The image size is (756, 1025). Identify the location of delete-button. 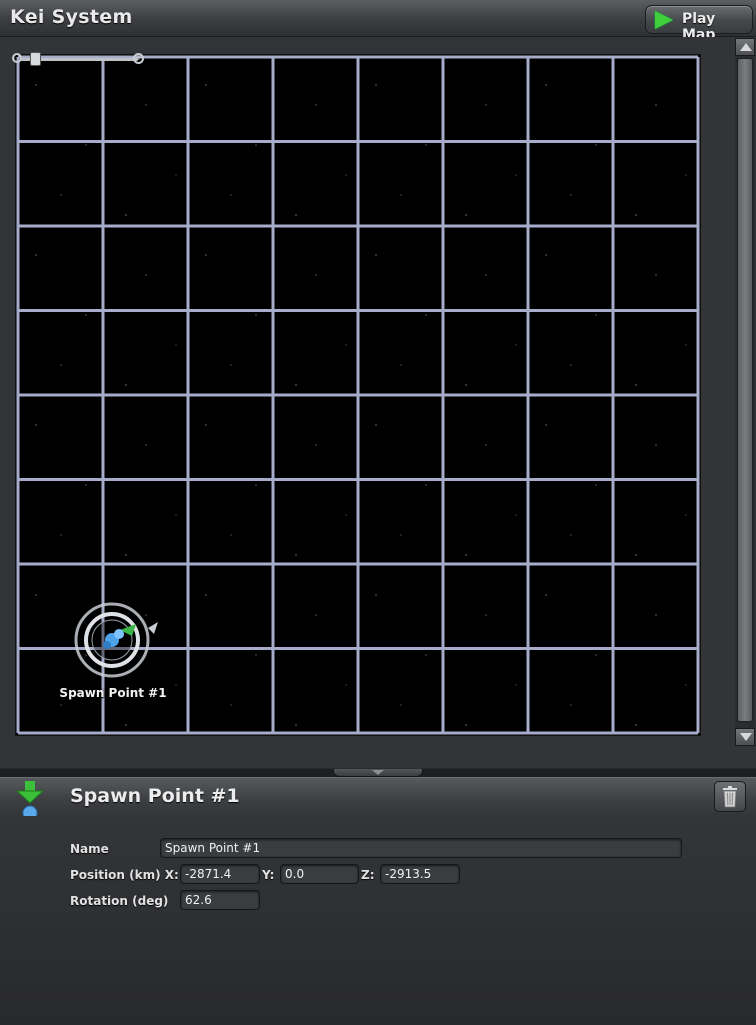
(730, 796).